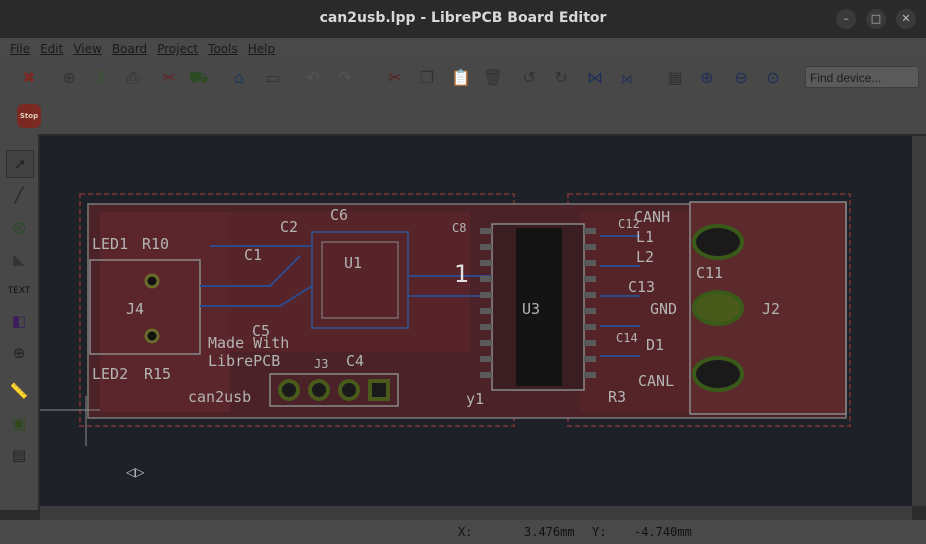 This screenshot has height=544, width=926. What do you see at coordinates (135, 309) in the screenshot?
I see `label-j4: J4` at bounding box center [135, 309].